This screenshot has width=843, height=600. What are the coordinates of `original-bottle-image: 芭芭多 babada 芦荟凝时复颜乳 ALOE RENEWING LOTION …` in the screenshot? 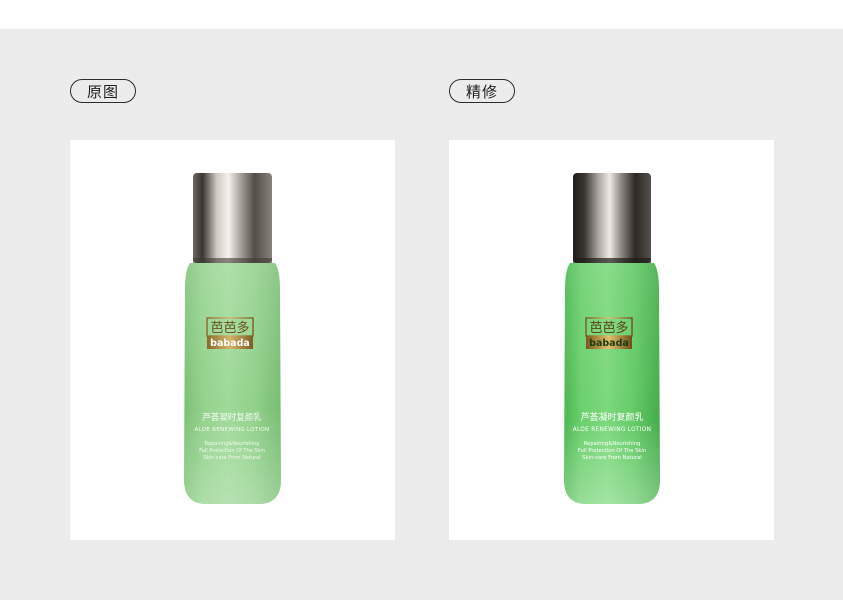 It's located at (232, 338).